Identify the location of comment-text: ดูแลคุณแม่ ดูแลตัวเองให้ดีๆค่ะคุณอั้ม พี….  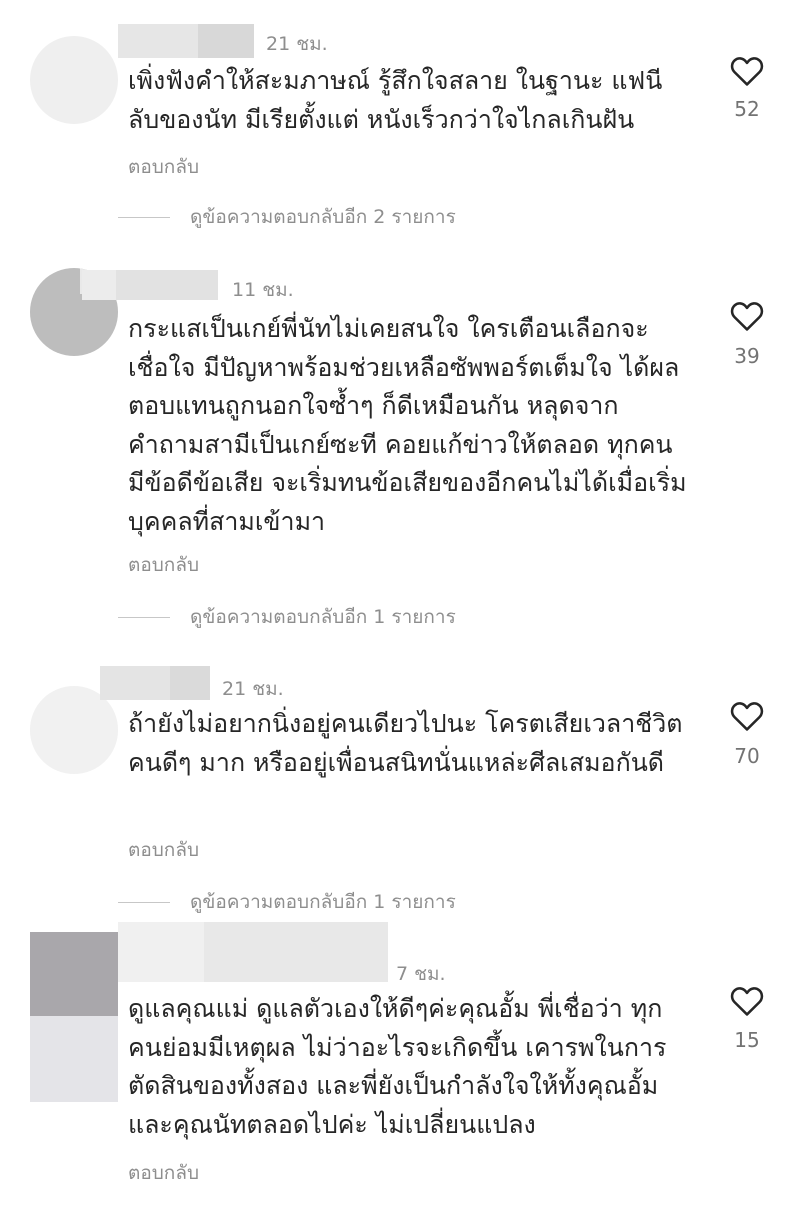
(397, 1066).